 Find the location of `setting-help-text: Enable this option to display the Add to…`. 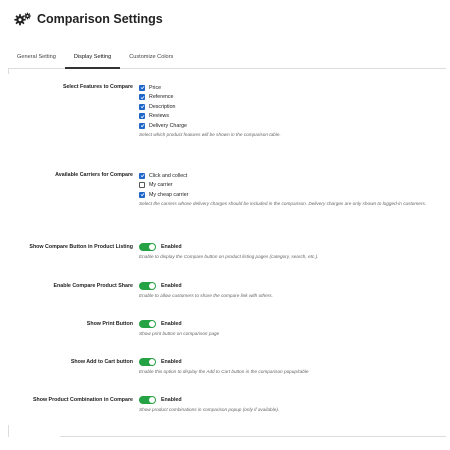

setting-help-text: Enable this option to display the Add to… is located at coordinates (224, 371).